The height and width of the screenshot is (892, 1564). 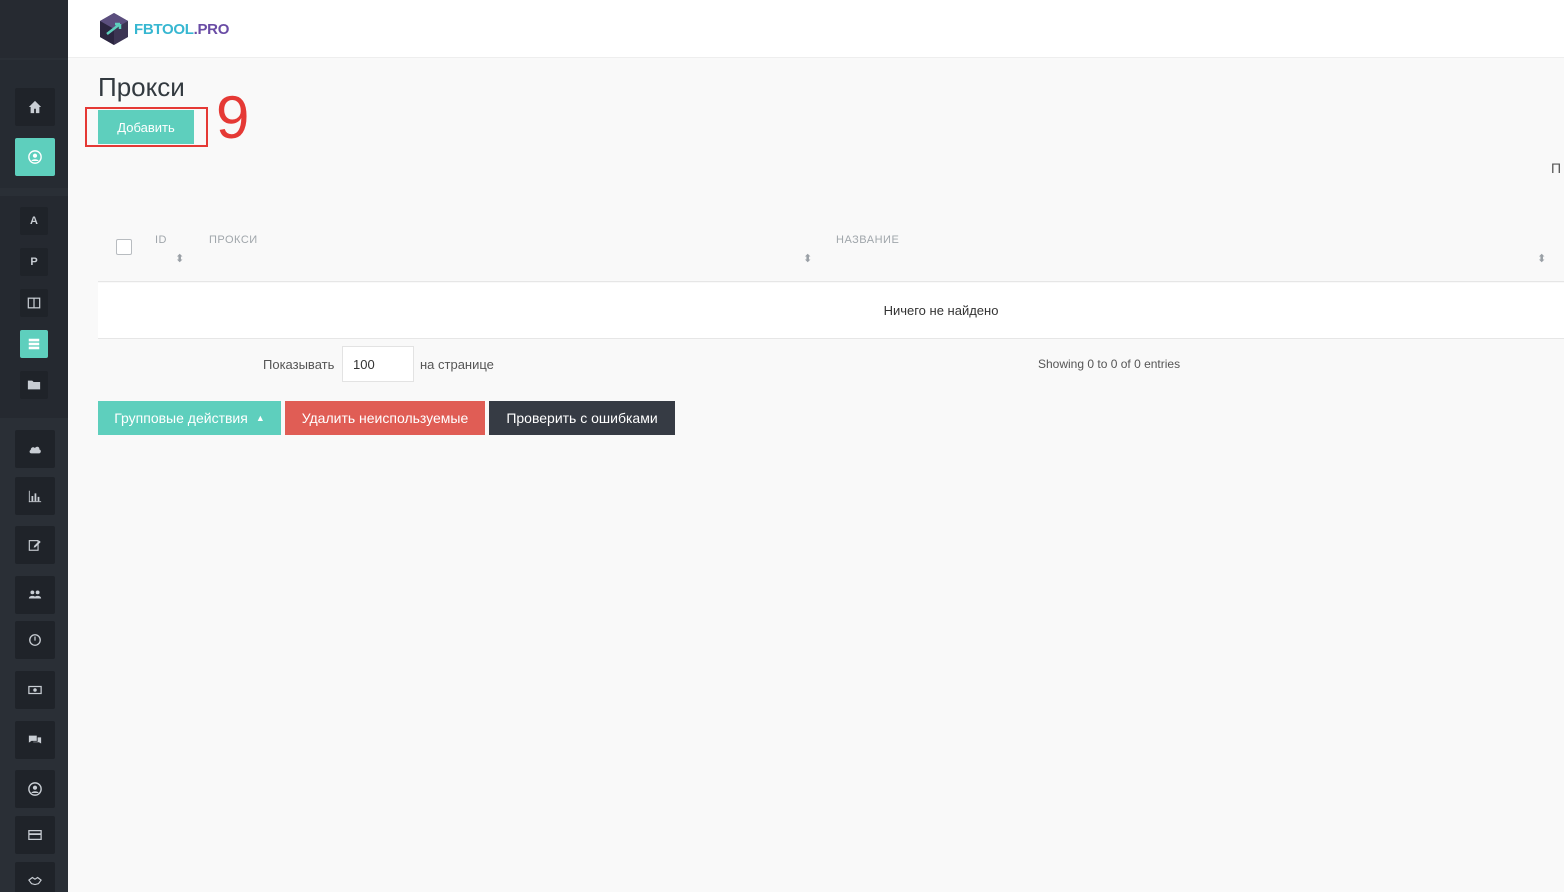 I want to click on user-circle-icon, so click(x=35, y=157).